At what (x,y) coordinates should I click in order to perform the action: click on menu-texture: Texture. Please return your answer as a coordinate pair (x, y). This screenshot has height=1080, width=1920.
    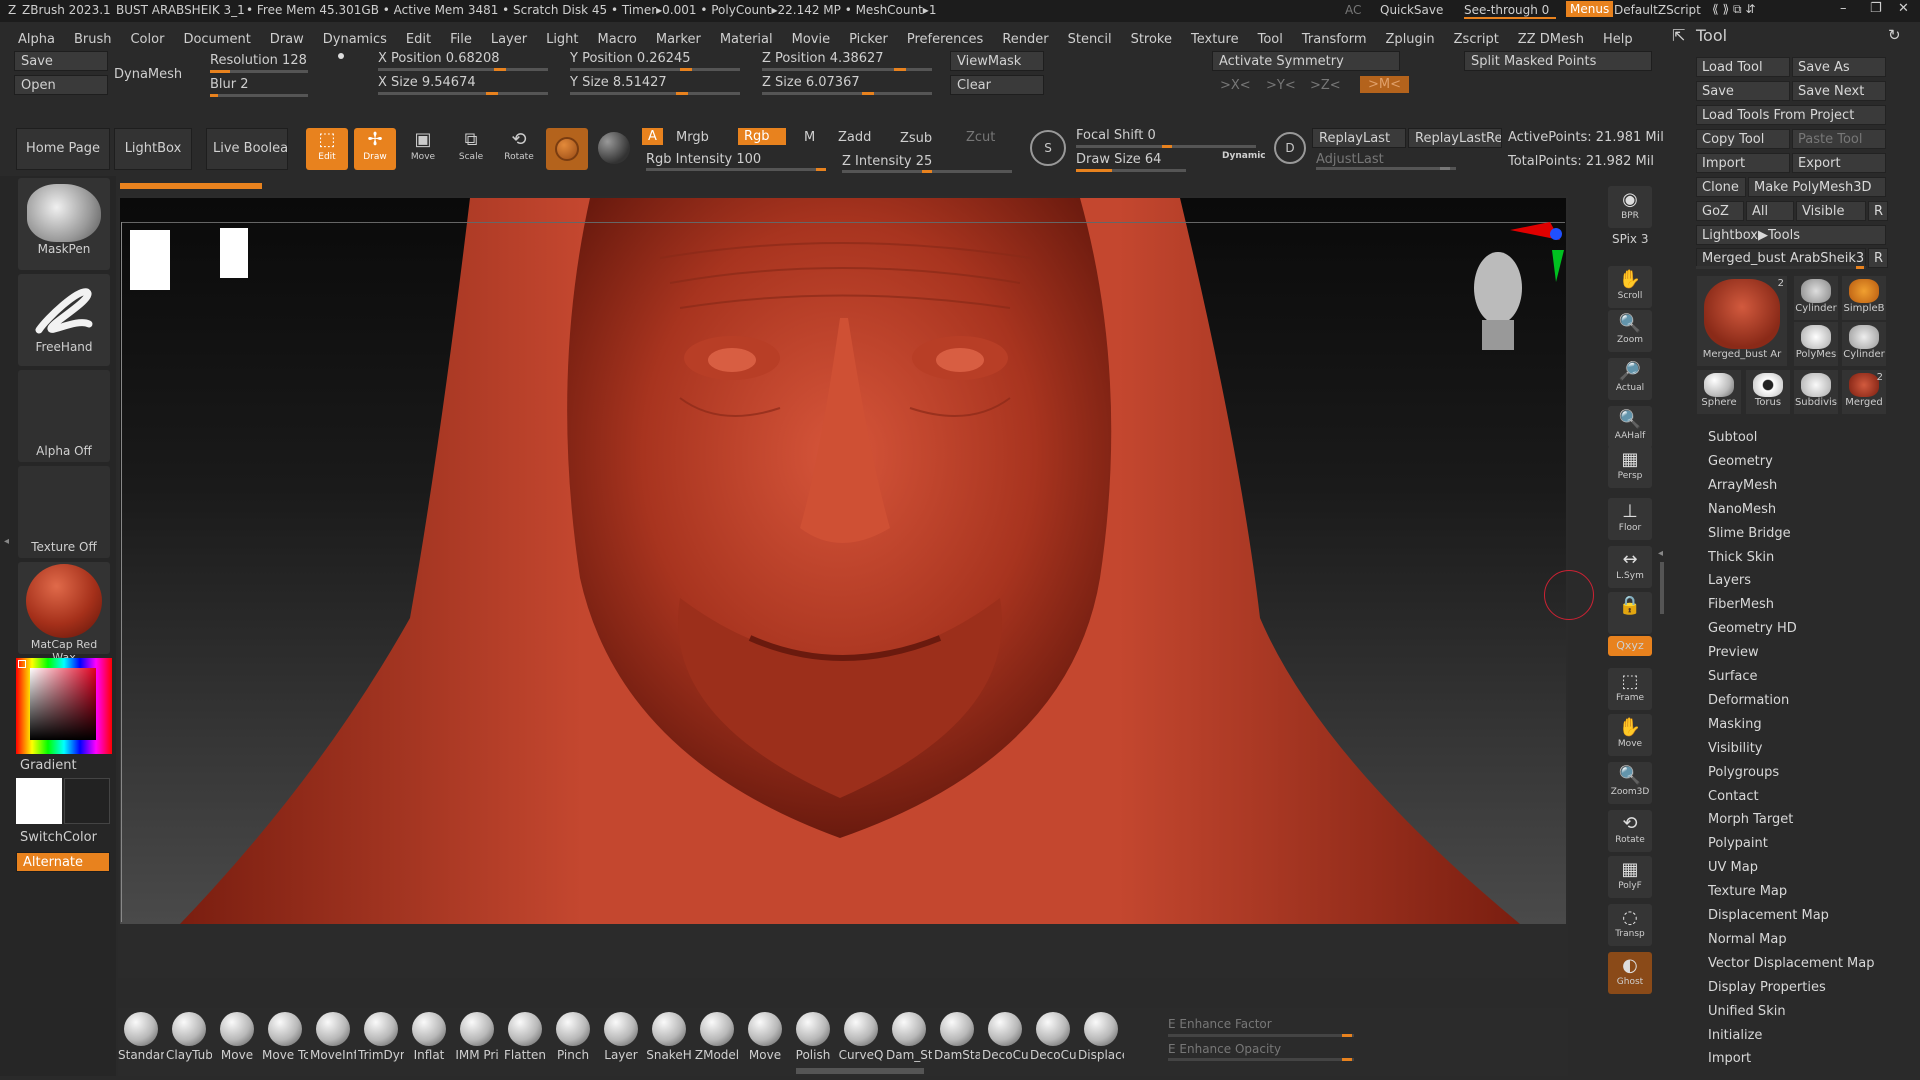
    Looking at the image, I should click on (1215, 39).